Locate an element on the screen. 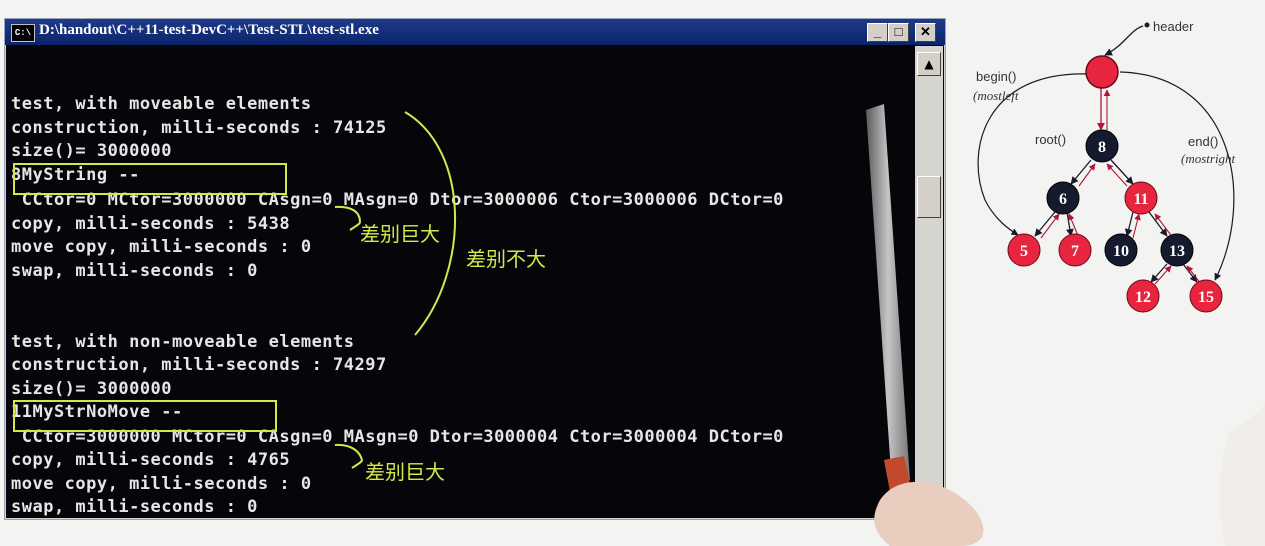  note-big-difference-1: 差别巨大 is located at coordinates (400, 234).